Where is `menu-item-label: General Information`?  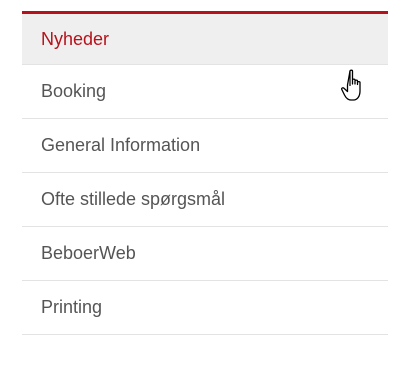
menu-item-label: General Information is located at coordinates (121, 145).